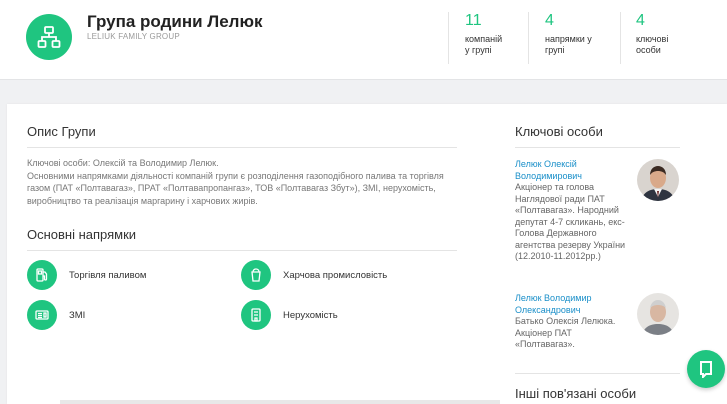  I want to click on food-icon, so click(256, 275).